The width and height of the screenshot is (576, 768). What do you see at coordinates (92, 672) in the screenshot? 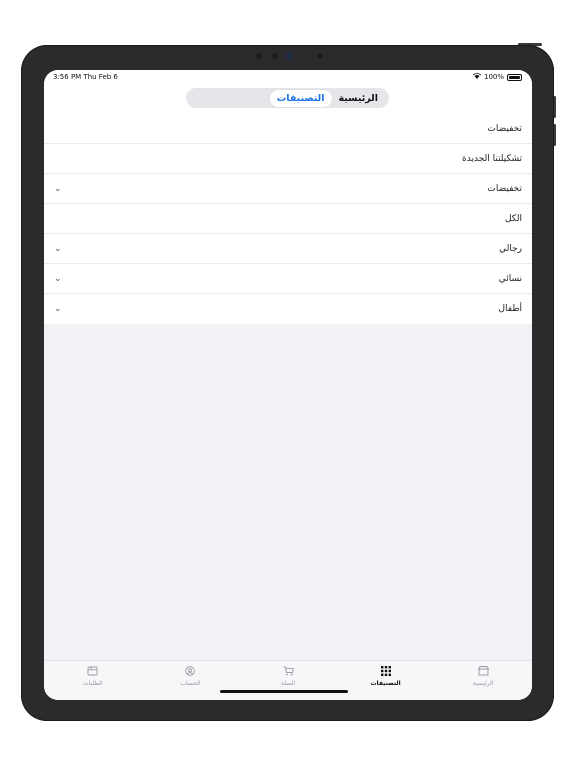
I see `orders-icon` at bounding box center [92, 672].